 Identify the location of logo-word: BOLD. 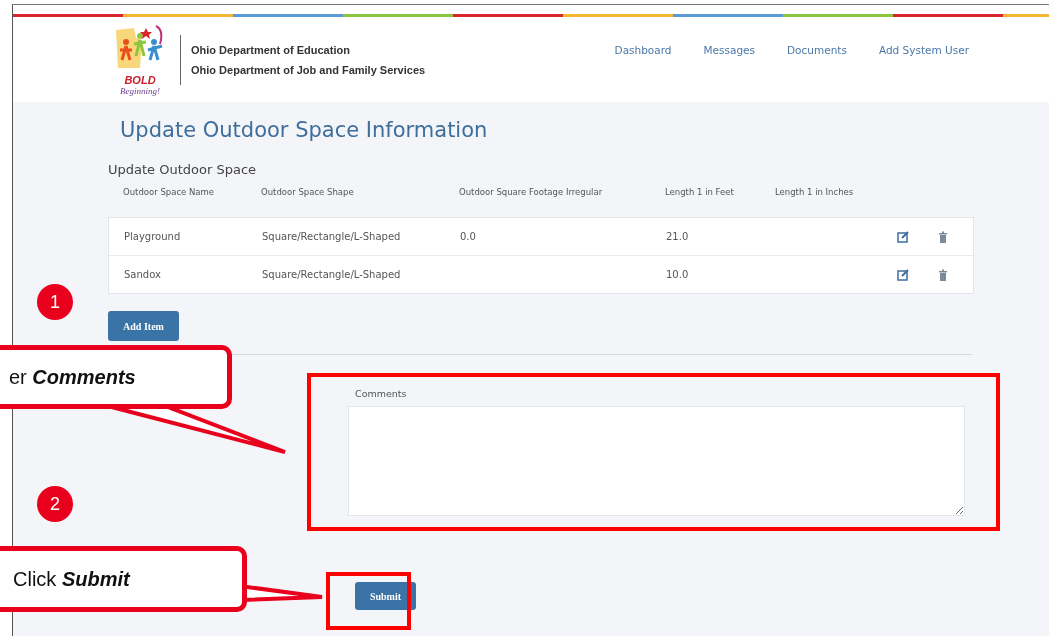
(140, 80).